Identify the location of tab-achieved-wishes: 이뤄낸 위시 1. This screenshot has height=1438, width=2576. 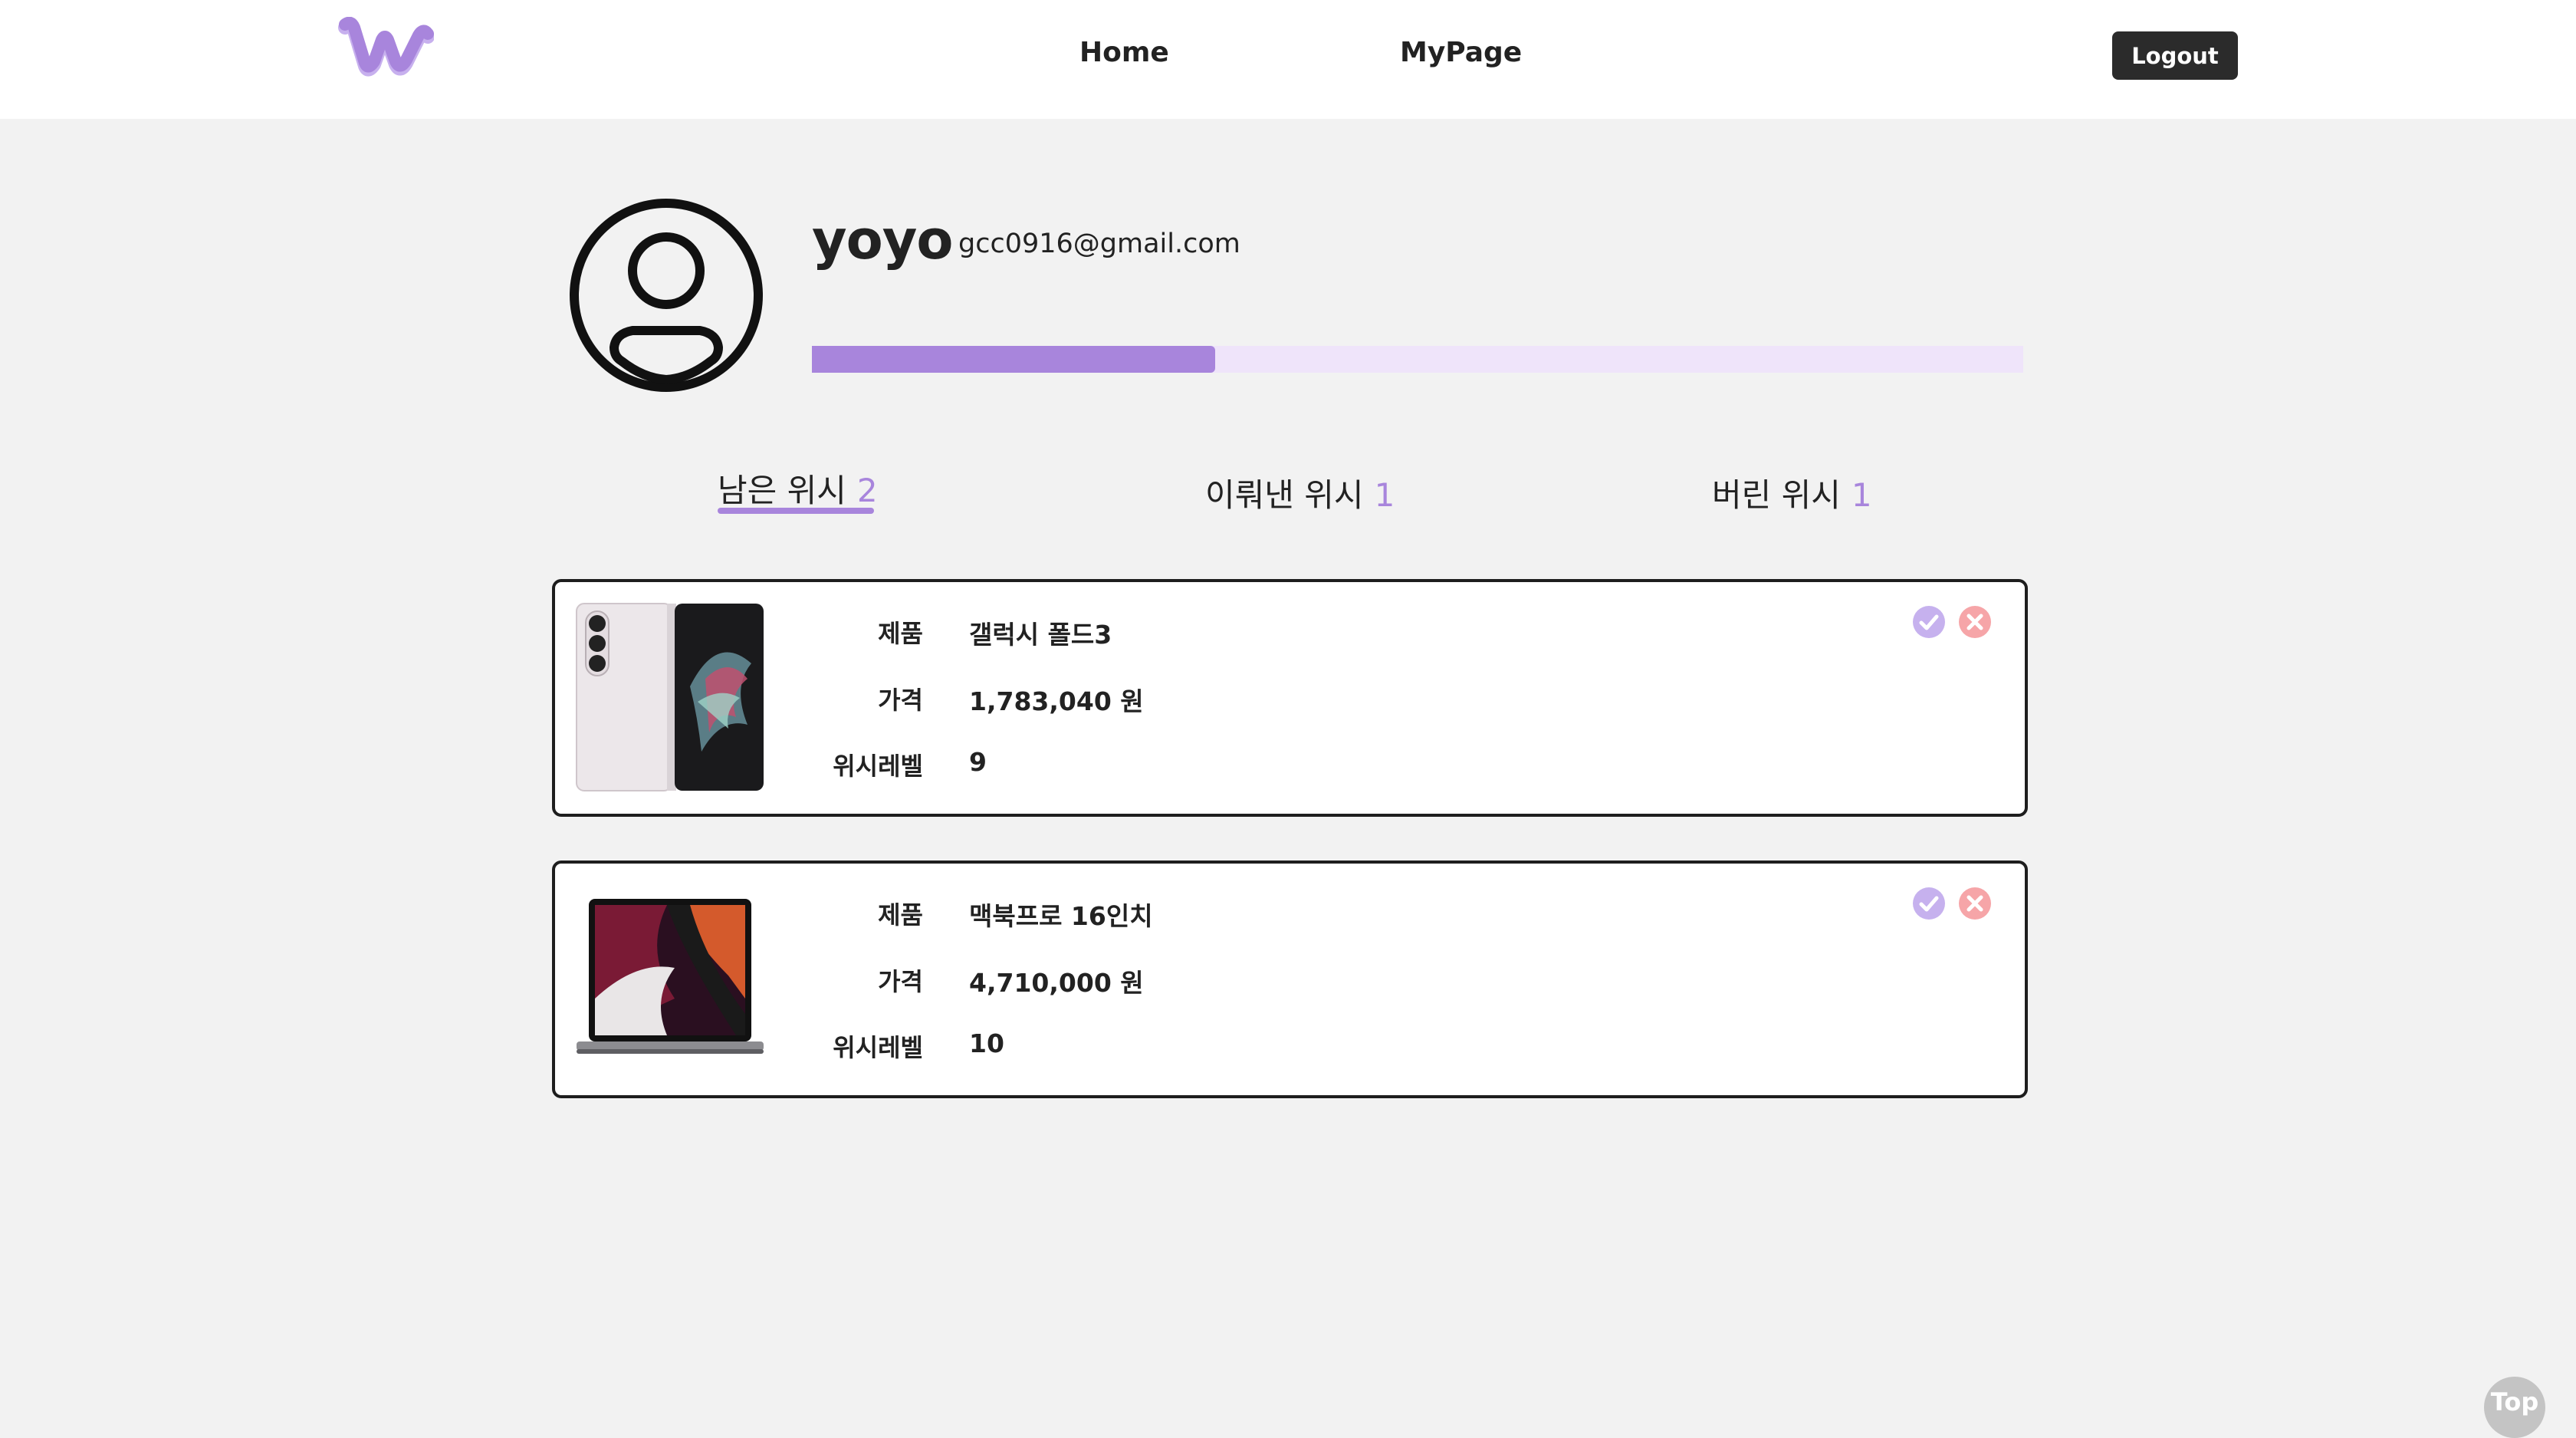
(1300, 492).